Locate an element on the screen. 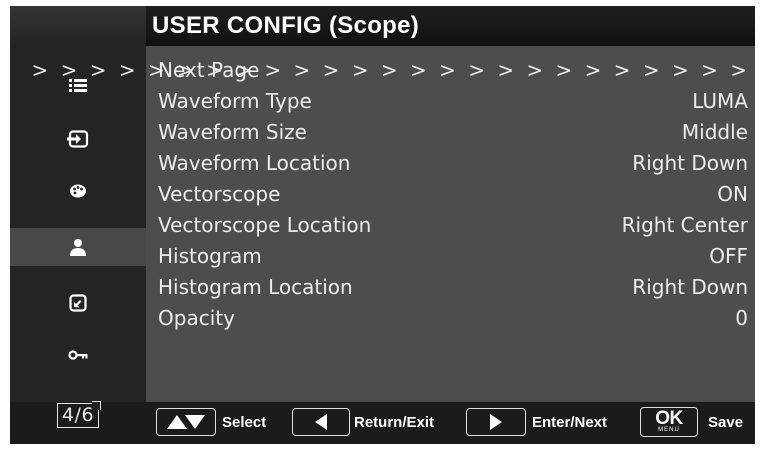 The width and height of the screenshot is (765, 451). menu-row-value: Middle is located at coordinates (714, 132).